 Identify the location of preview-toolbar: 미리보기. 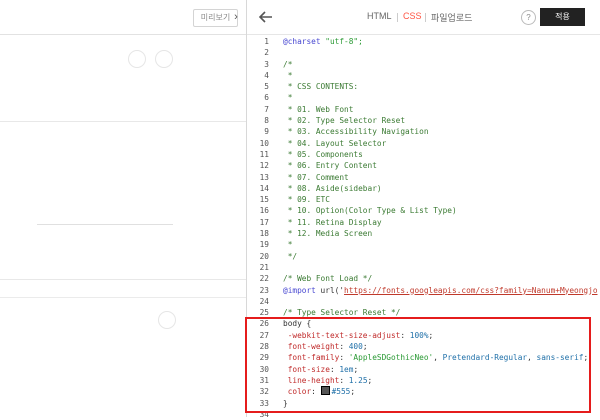
(123, 17).